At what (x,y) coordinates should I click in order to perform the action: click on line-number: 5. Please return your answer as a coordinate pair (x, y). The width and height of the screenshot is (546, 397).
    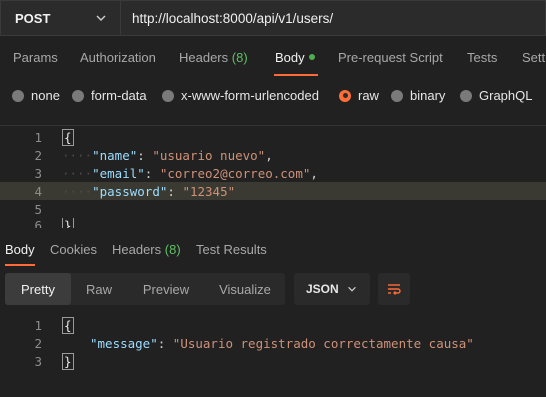
    Looking at the image, I should click on (38, 209).